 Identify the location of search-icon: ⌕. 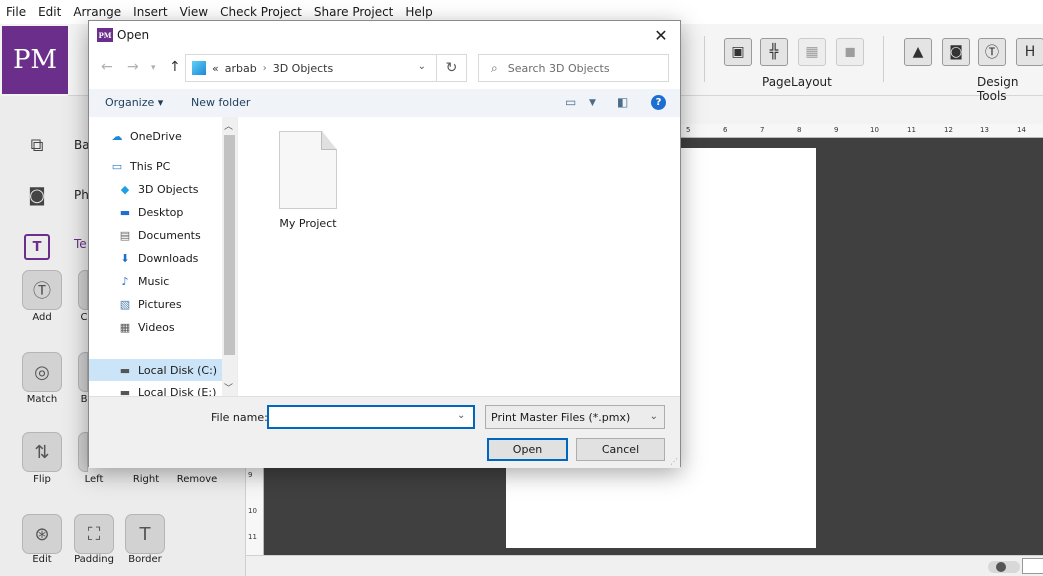
(494, 67).